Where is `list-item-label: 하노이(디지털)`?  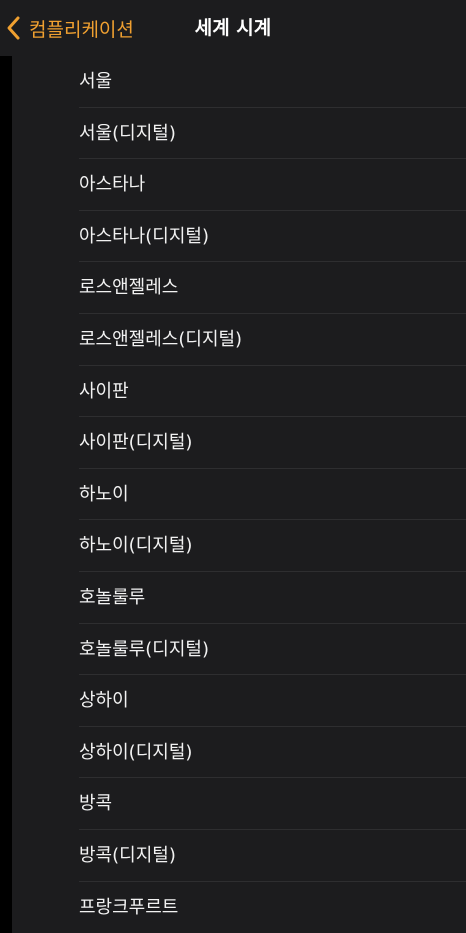
list-item-label: 하노이(디지털) is located at coordinates (136, 546).